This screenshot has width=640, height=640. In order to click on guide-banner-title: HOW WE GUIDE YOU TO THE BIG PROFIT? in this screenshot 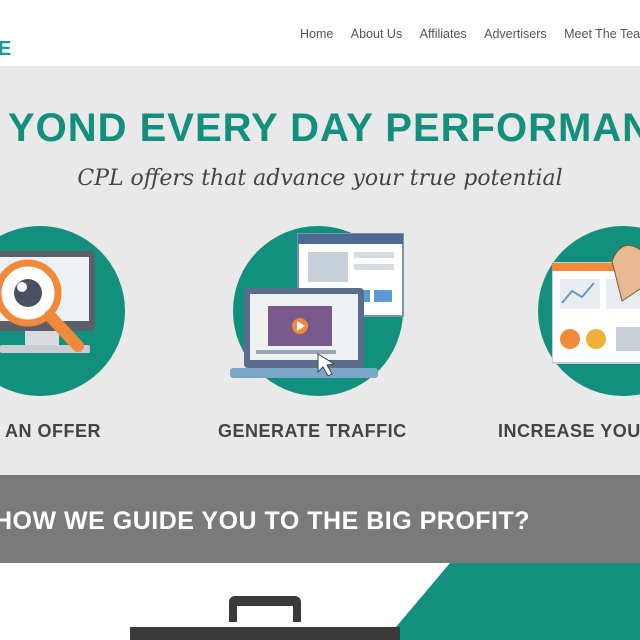, I will do `click(265, 521)`.